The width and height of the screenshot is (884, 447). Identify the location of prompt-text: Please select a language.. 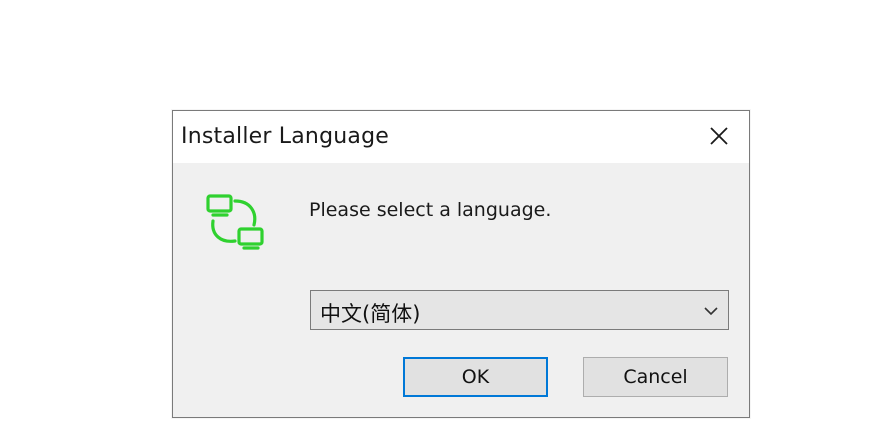
(430, 210).